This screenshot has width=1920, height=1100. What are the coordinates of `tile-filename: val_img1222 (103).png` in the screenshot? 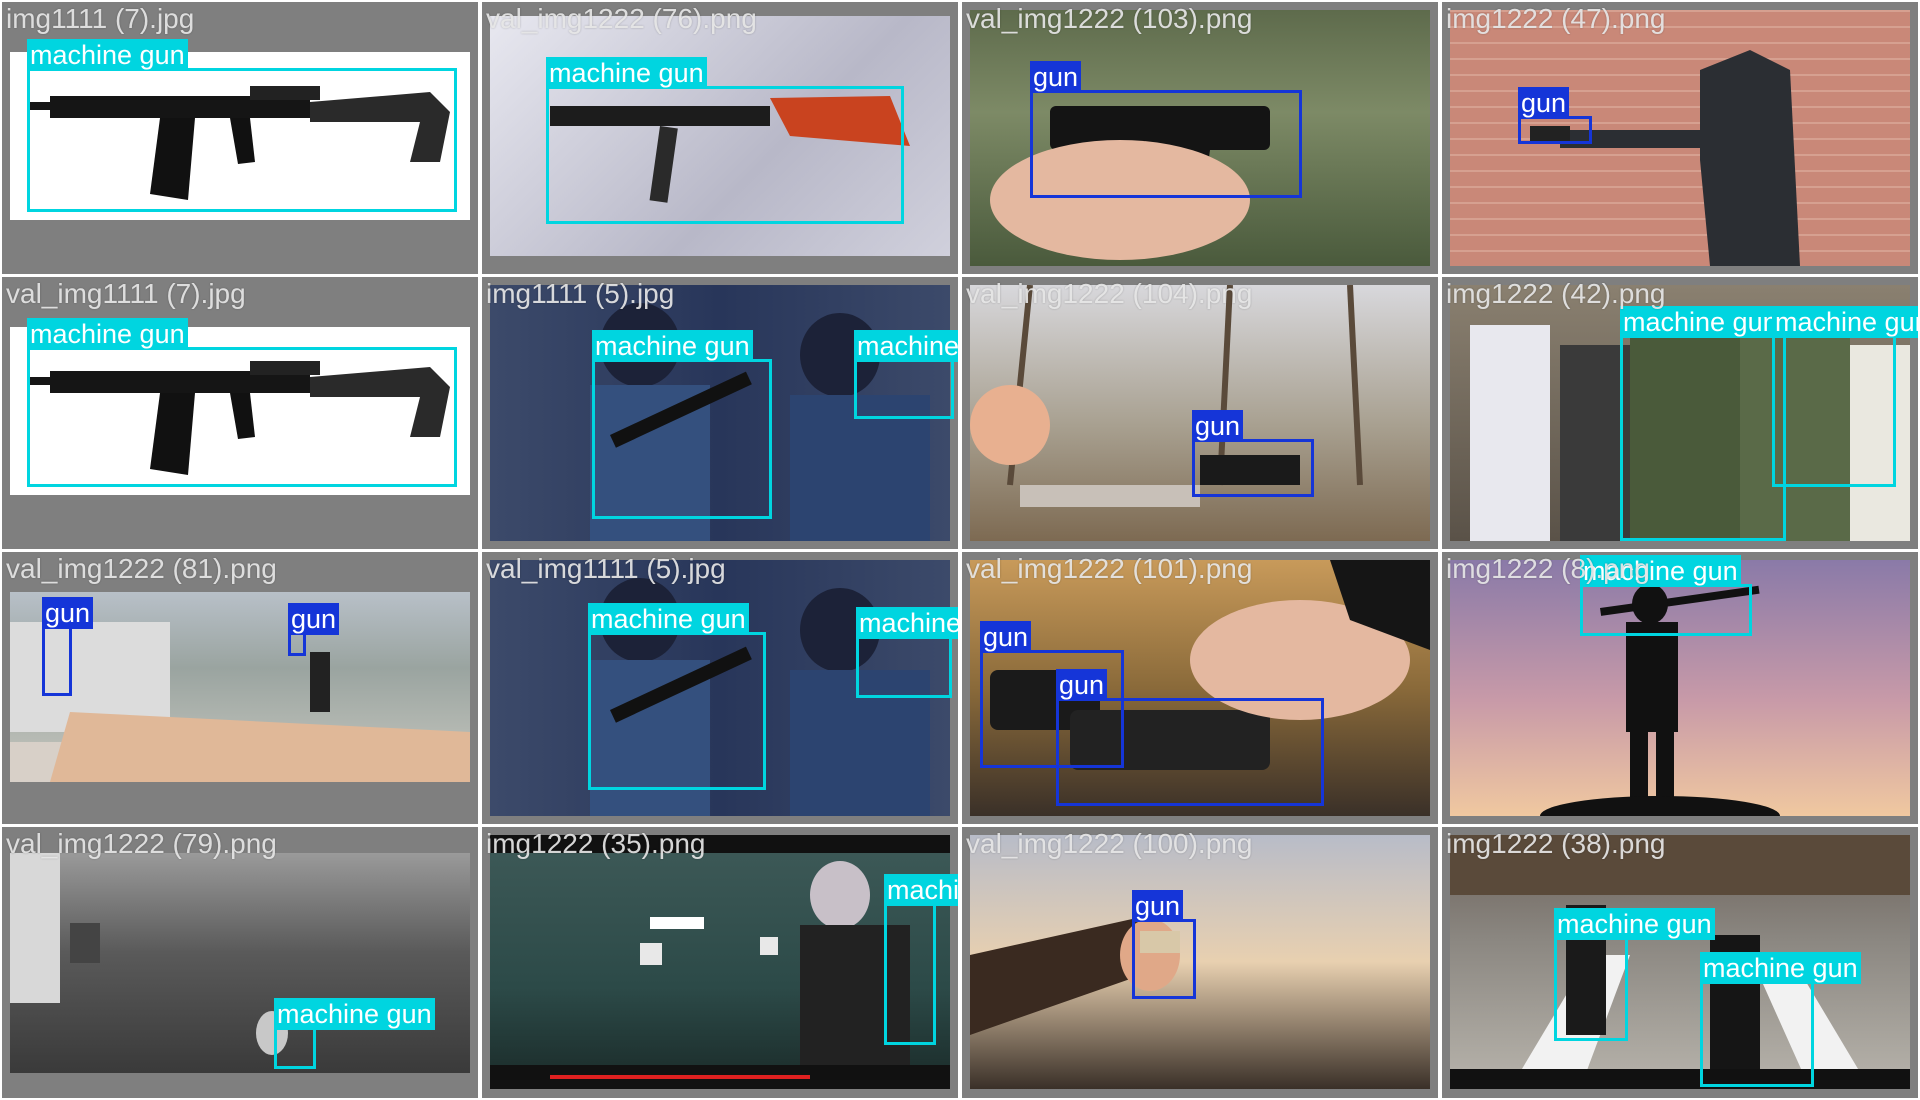 It's located at (1109, 18).